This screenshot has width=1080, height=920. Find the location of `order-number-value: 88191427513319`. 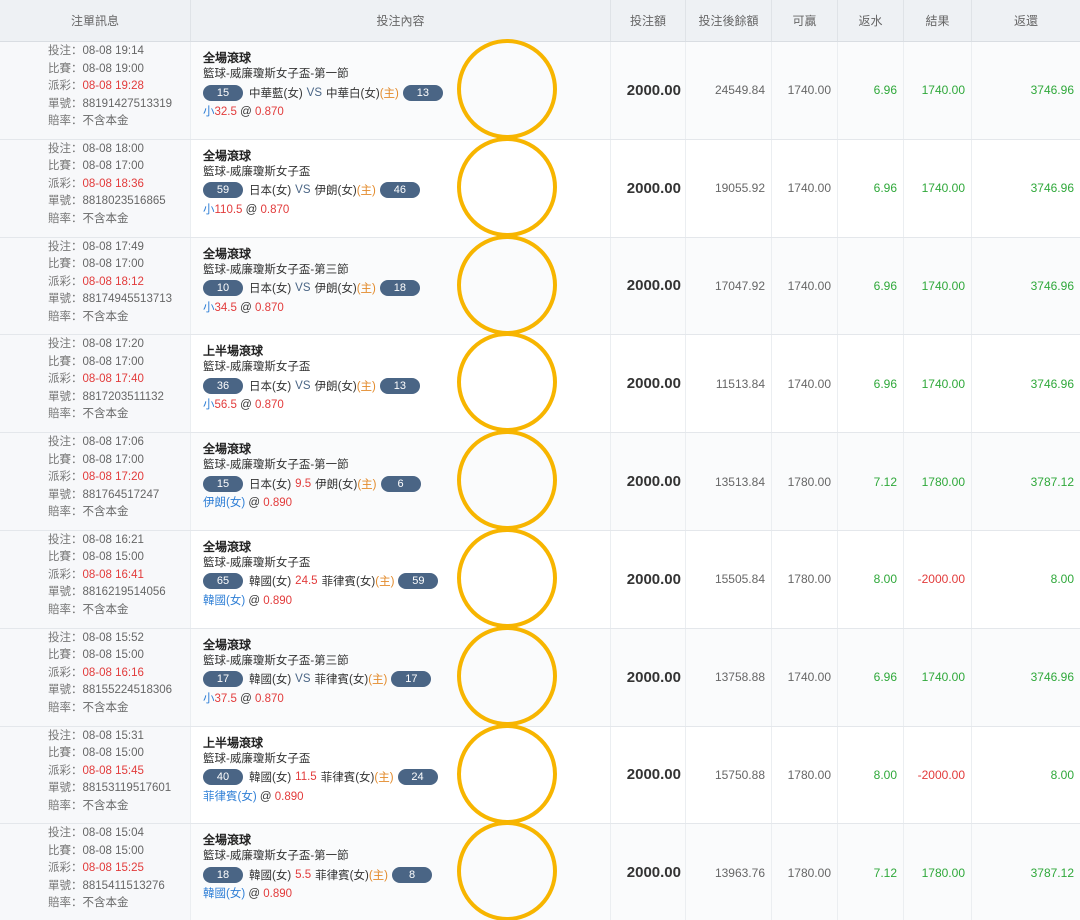

order-number-value: 88191427513319 is located at coordinates (128, 104).